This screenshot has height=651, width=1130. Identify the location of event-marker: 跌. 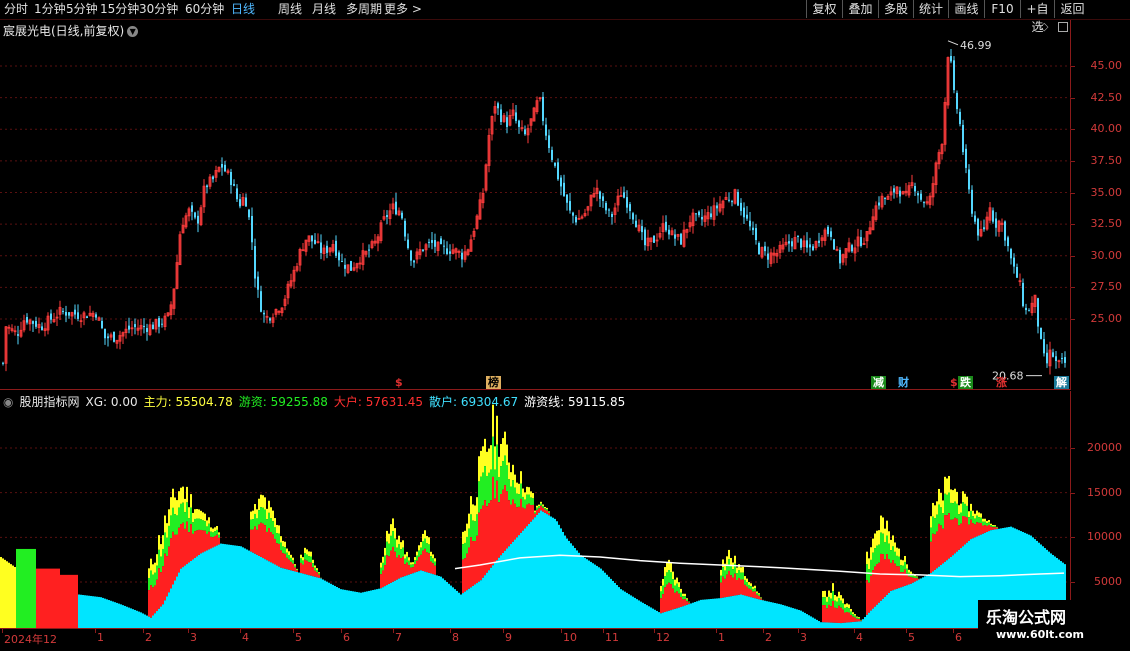
(965, 382).